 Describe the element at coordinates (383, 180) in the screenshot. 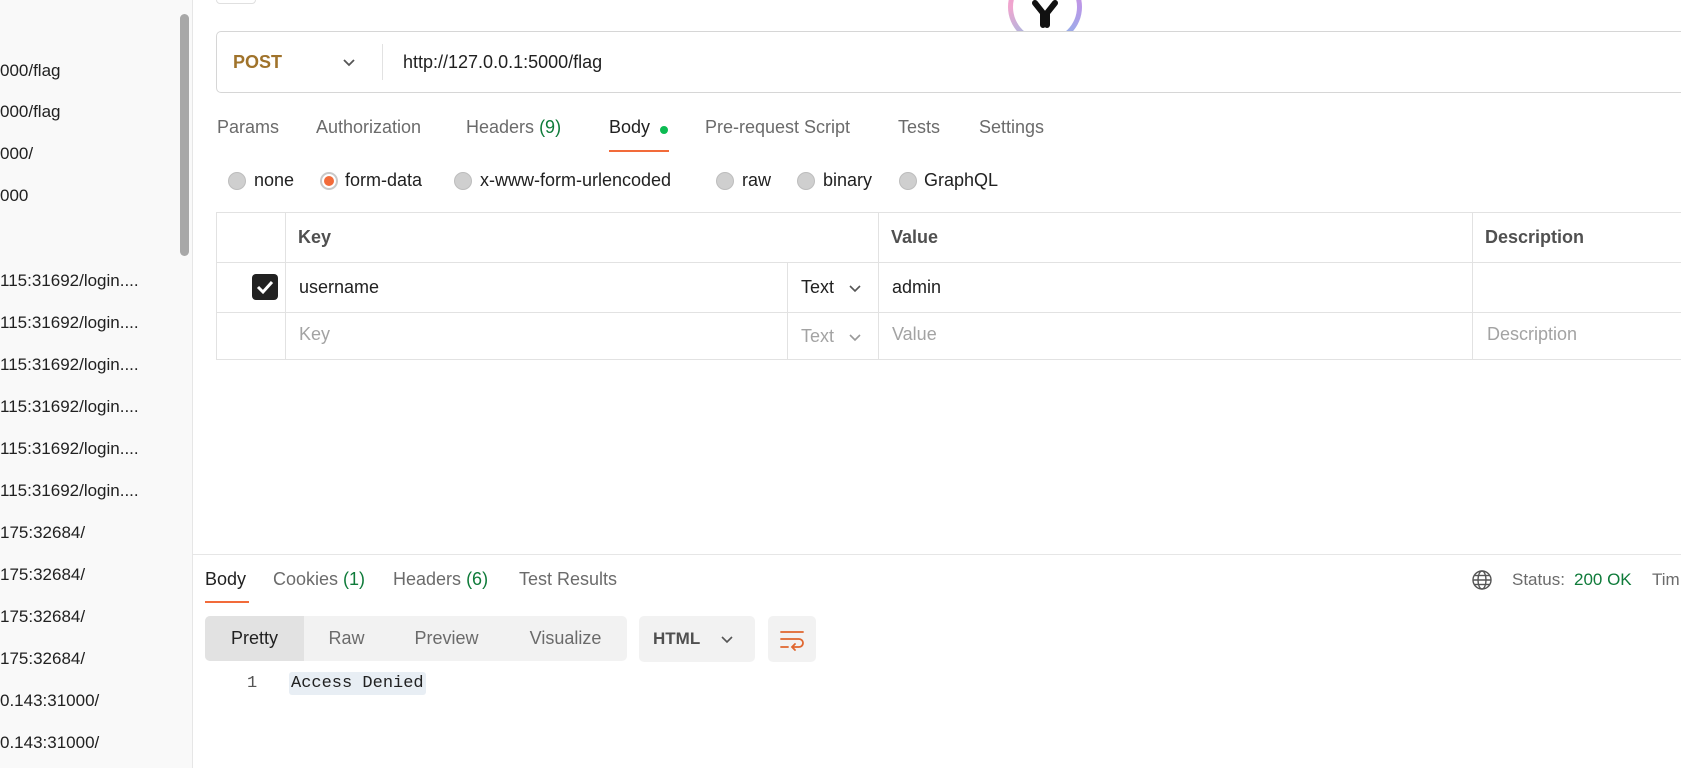

I see `radio-label-form-data: form-data` at that location.